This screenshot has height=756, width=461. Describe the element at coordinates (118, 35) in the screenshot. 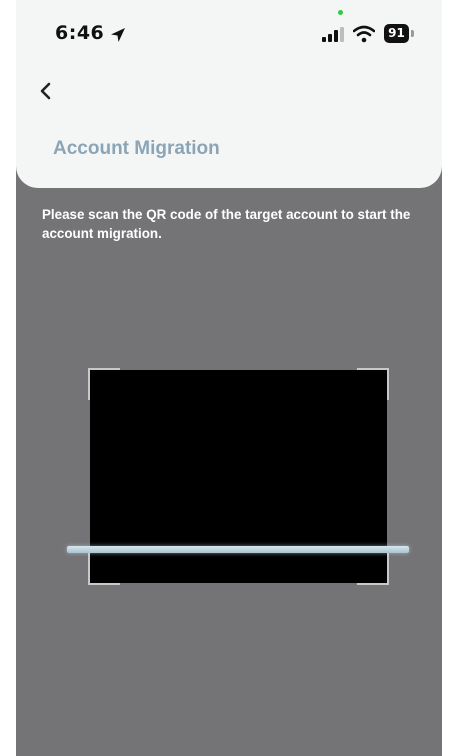

I see `location-arrow-icon` at that location.